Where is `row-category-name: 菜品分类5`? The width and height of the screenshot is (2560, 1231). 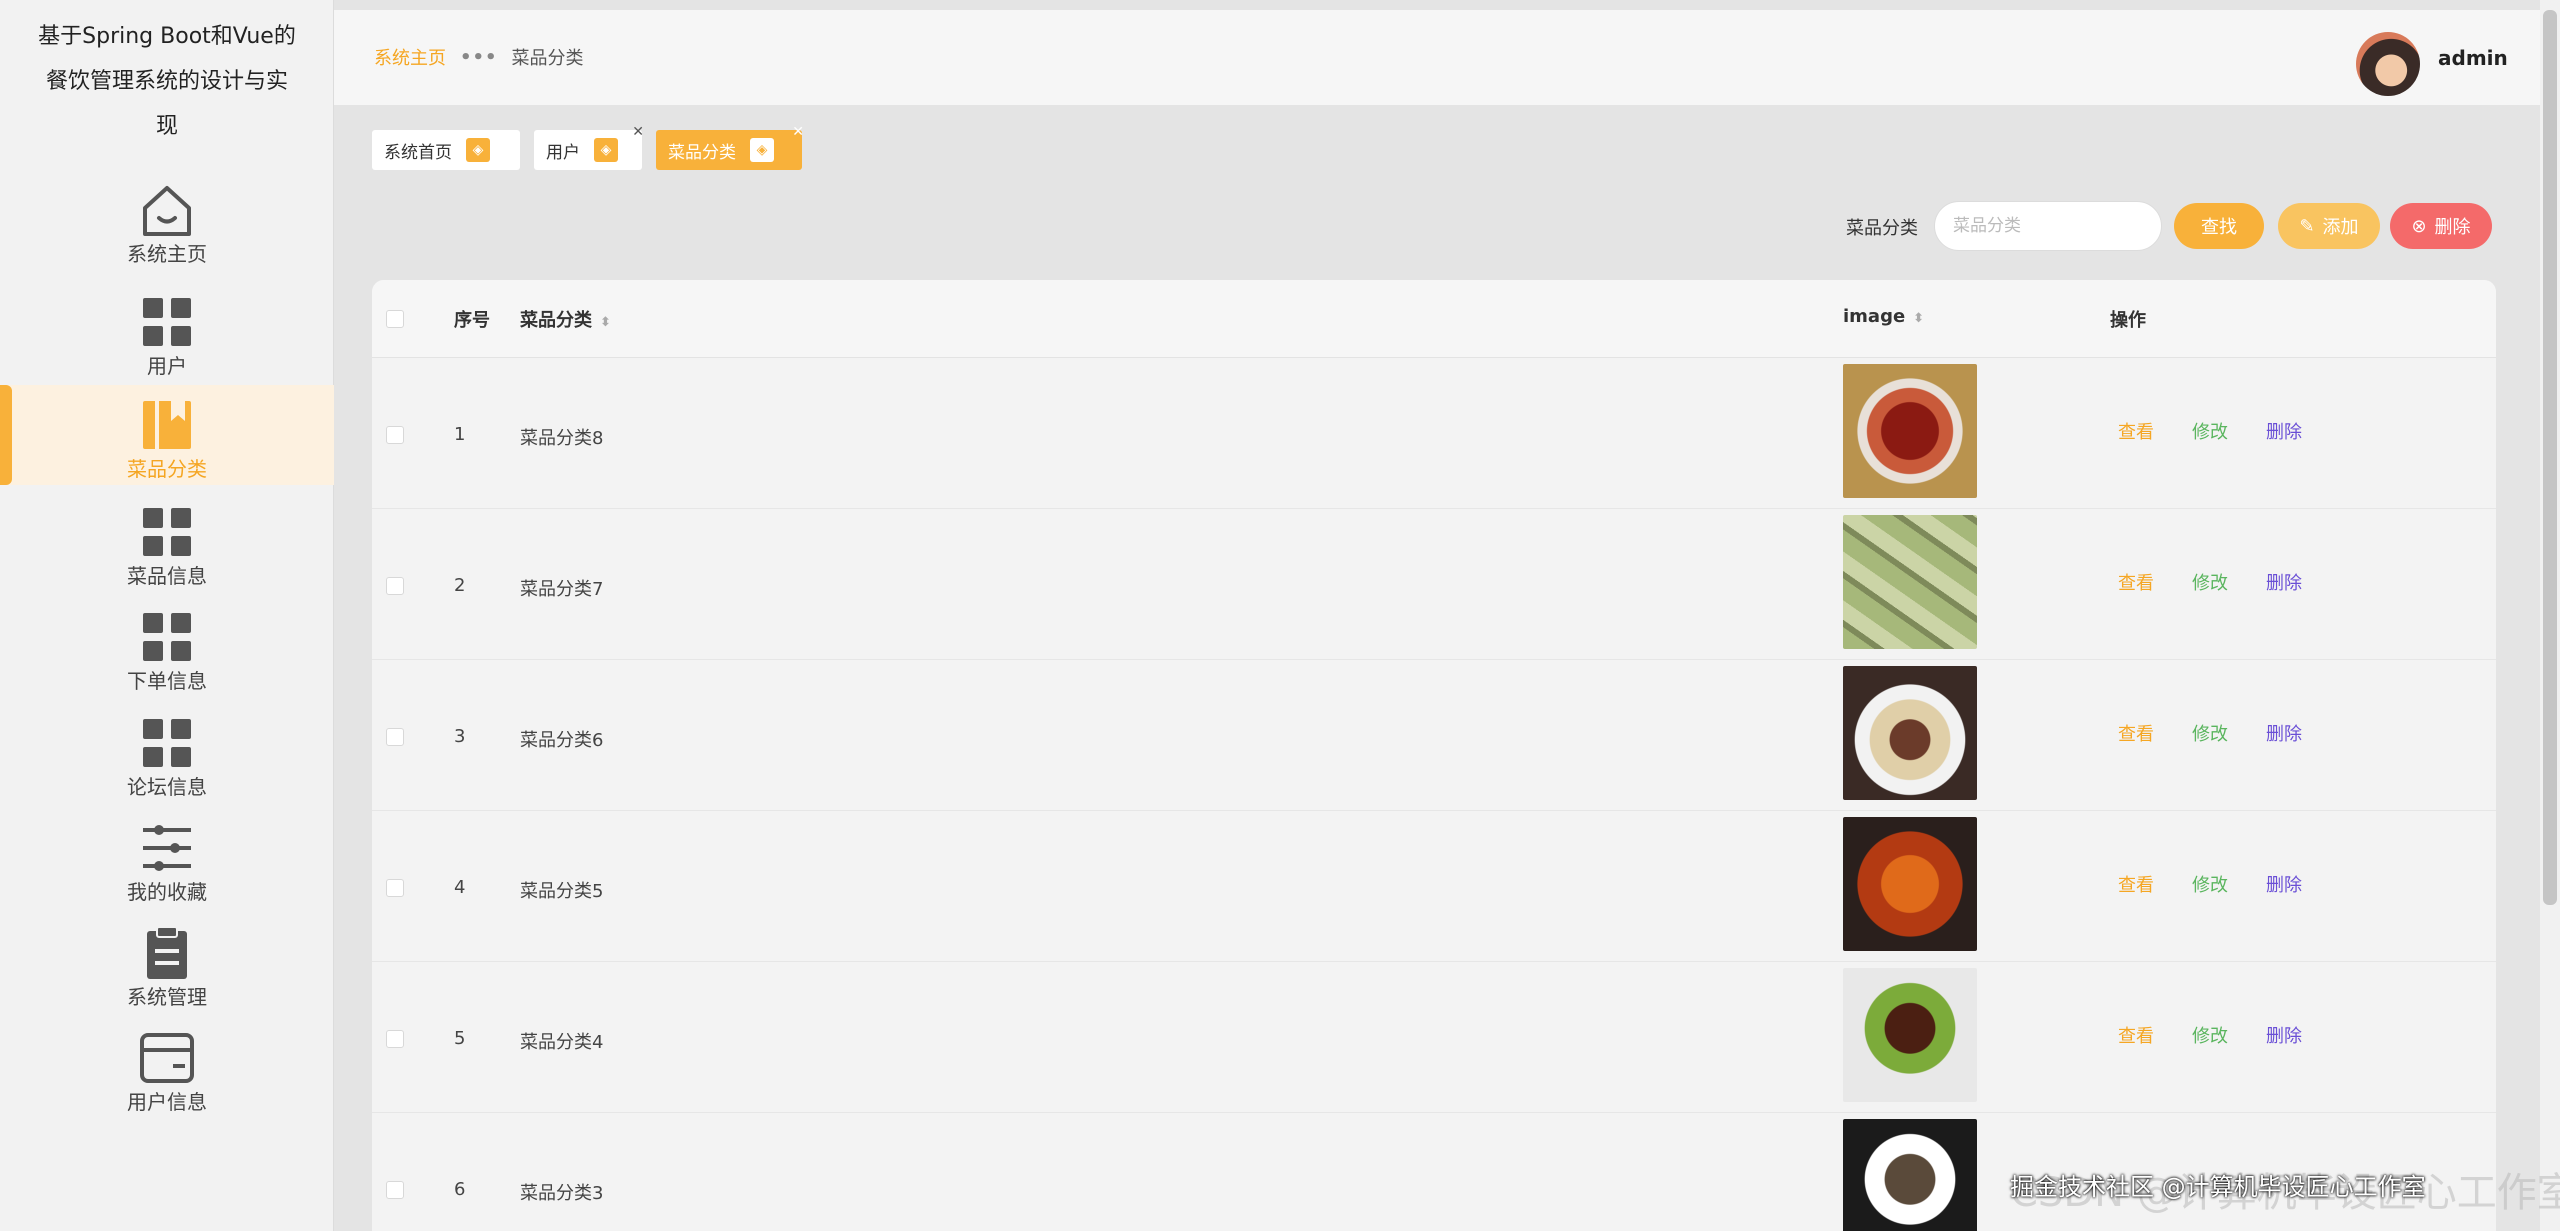 row-category-name: 菜品分类5 is located at coordinates (562, 891).